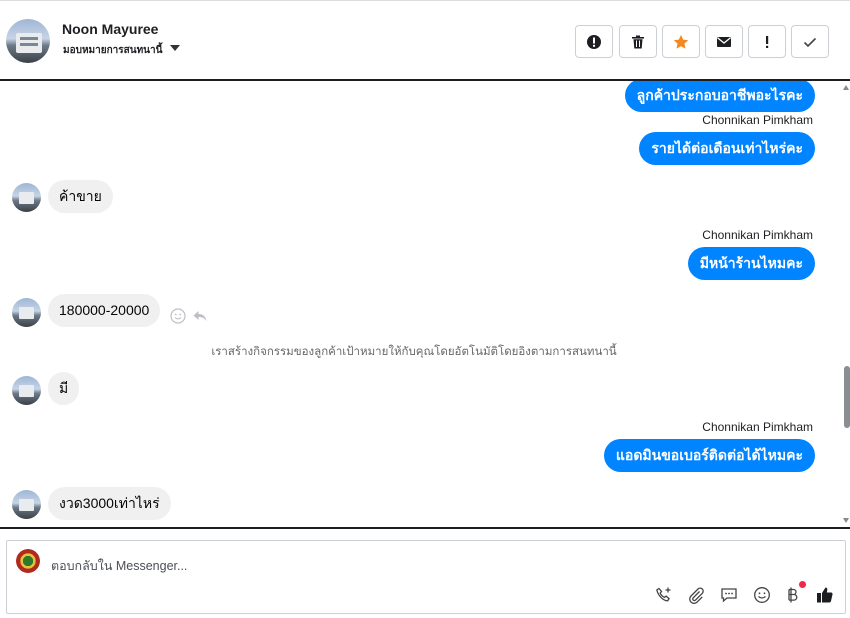 The height and width of the screenshot is (618, 850). I want to click on react-emoji-icon, so click(178, 316).